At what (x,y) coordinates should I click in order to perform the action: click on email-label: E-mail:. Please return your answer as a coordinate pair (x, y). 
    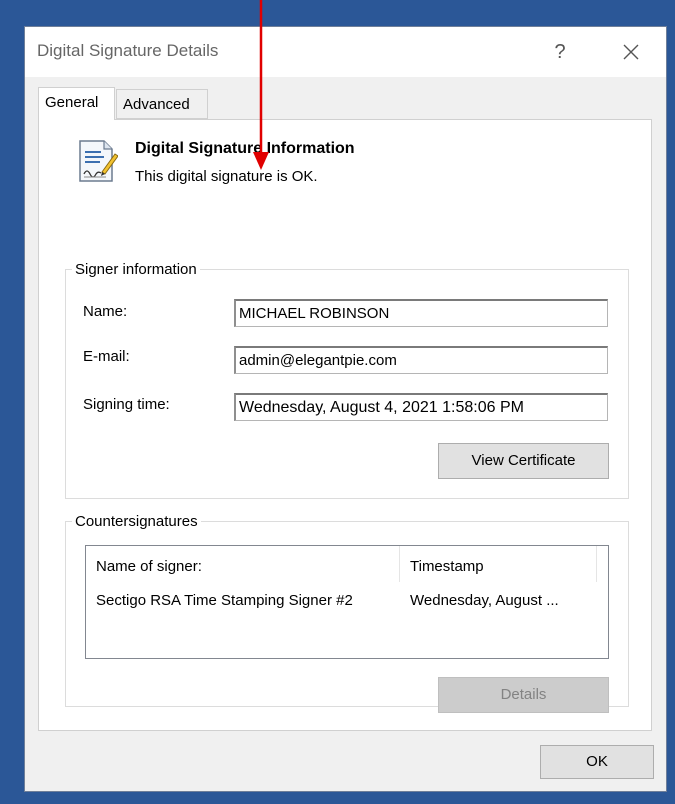
    Looking at the image, I should click on (106, 356).